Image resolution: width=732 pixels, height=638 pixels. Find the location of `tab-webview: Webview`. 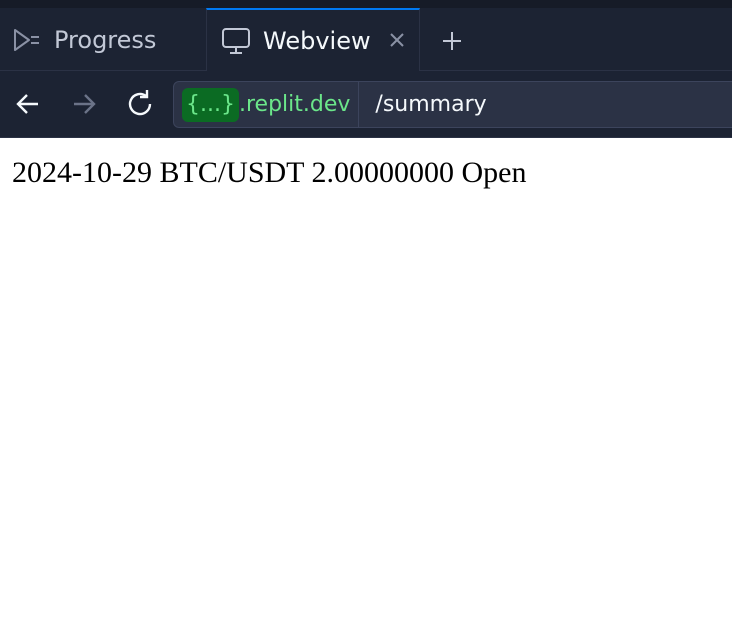

tab-webview: Webview is located at coordinates (313, 40).